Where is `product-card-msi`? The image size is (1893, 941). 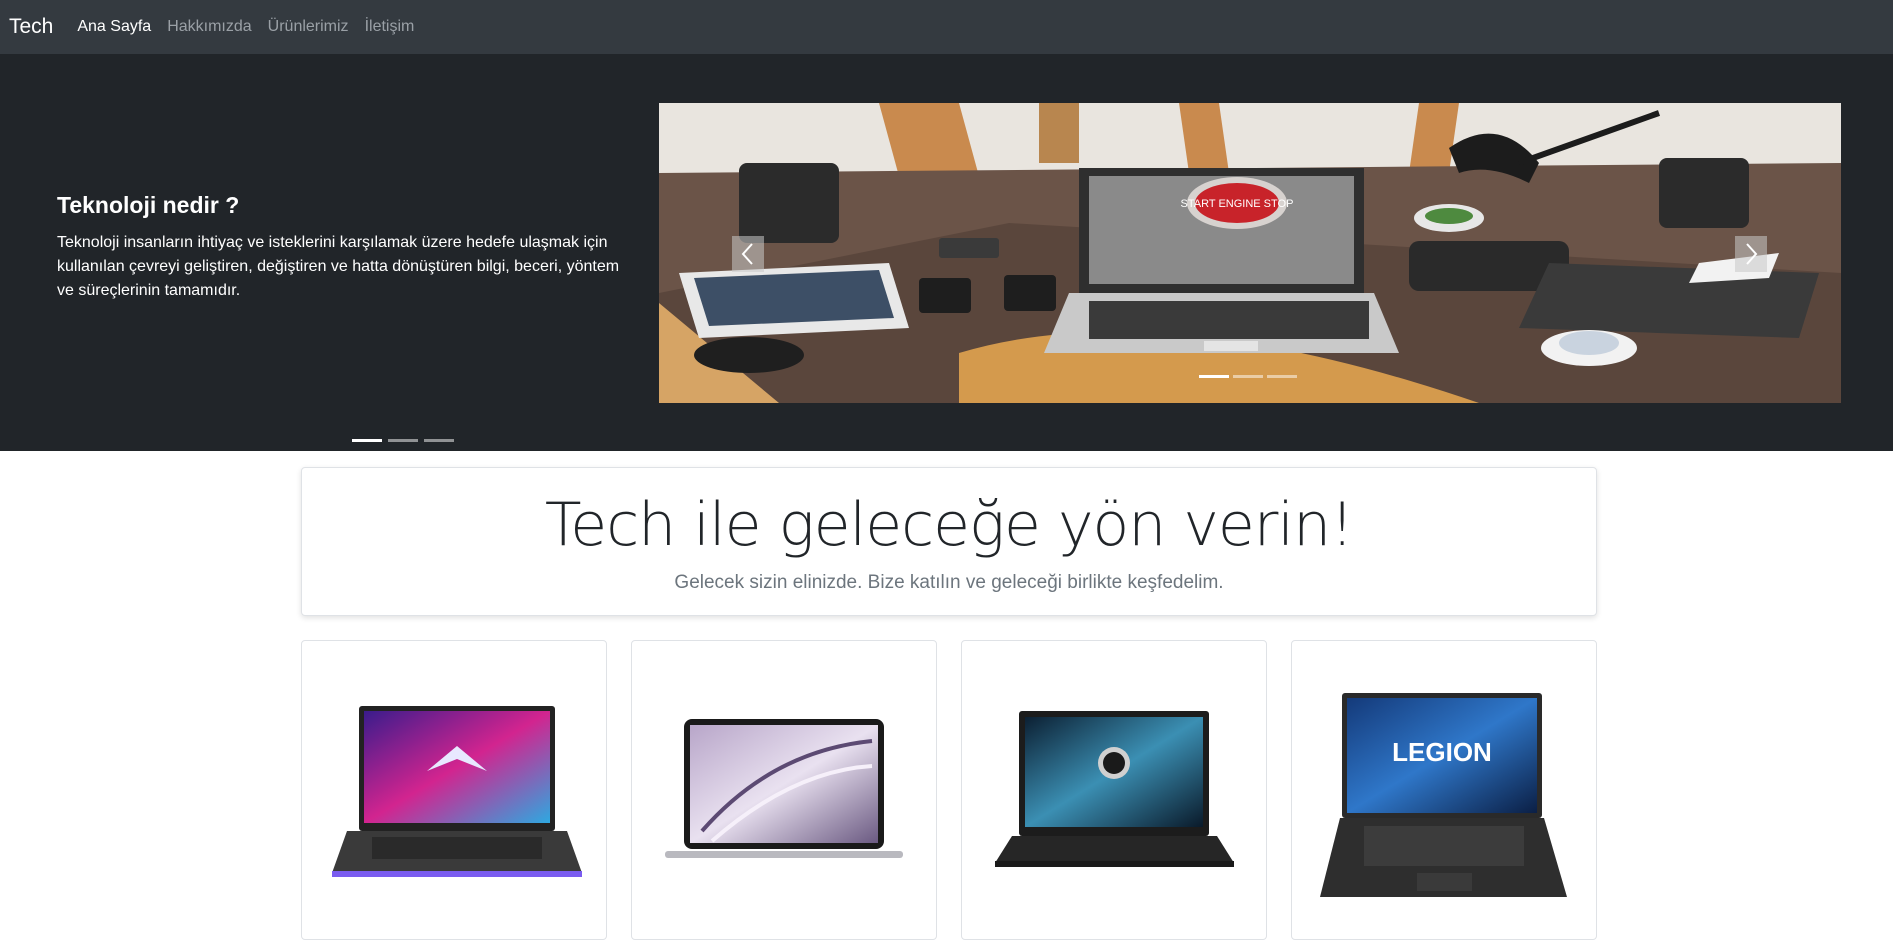 product-card-msi is located at coordinates (1114, 790).